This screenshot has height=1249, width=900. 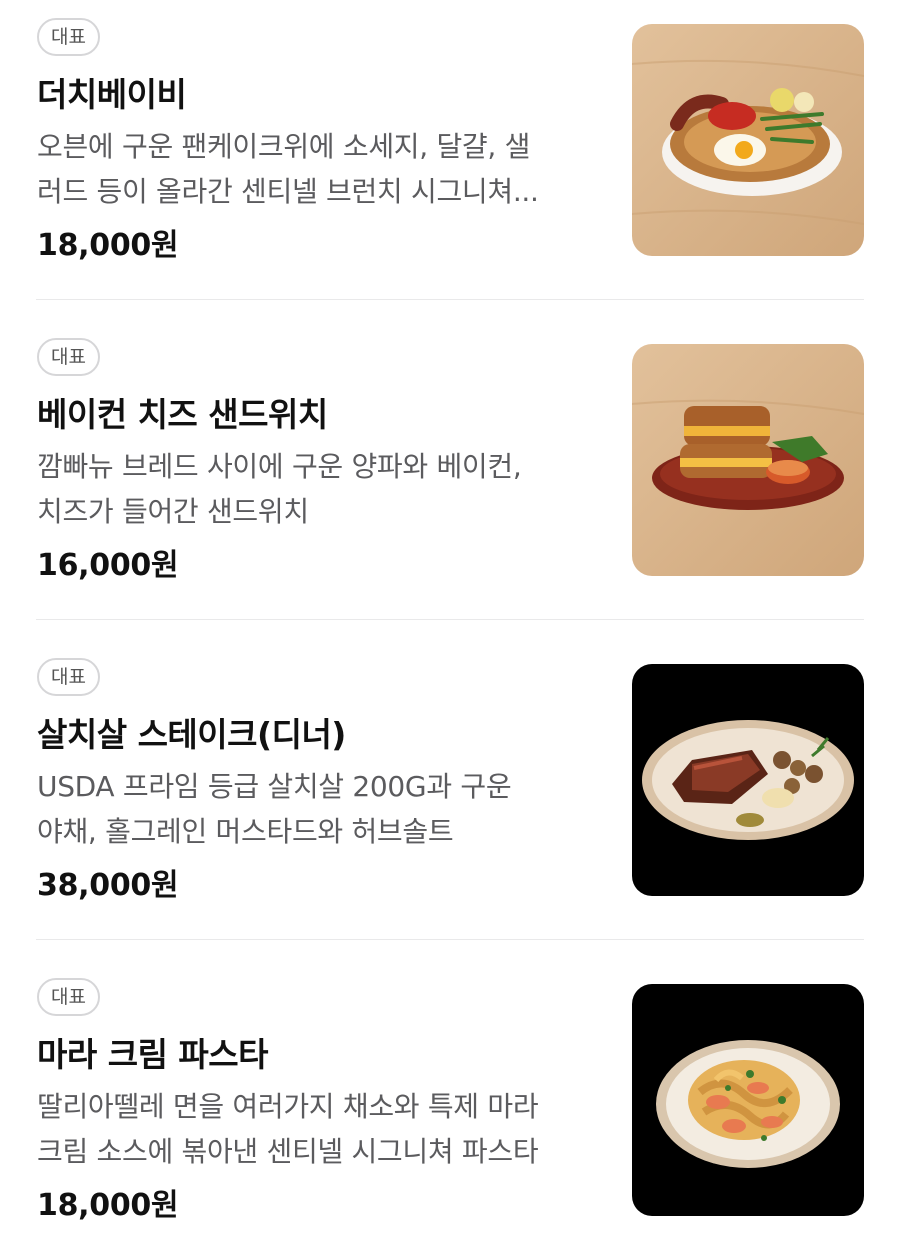 I want to click on menu-item-name: 살치살 스테이크(디너), so click(x=191, y=734).